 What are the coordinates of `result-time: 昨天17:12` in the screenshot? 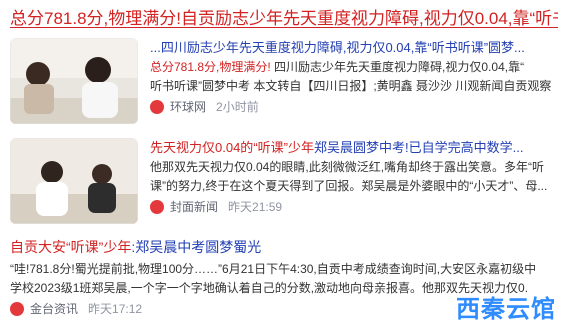 It's located at (115, 309).